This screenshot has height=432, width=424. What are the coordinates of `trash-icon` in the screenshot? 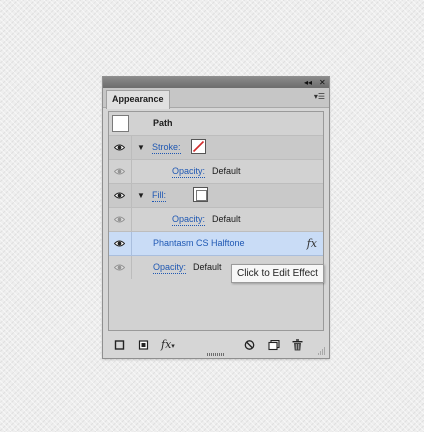 It's located at (297, 345).